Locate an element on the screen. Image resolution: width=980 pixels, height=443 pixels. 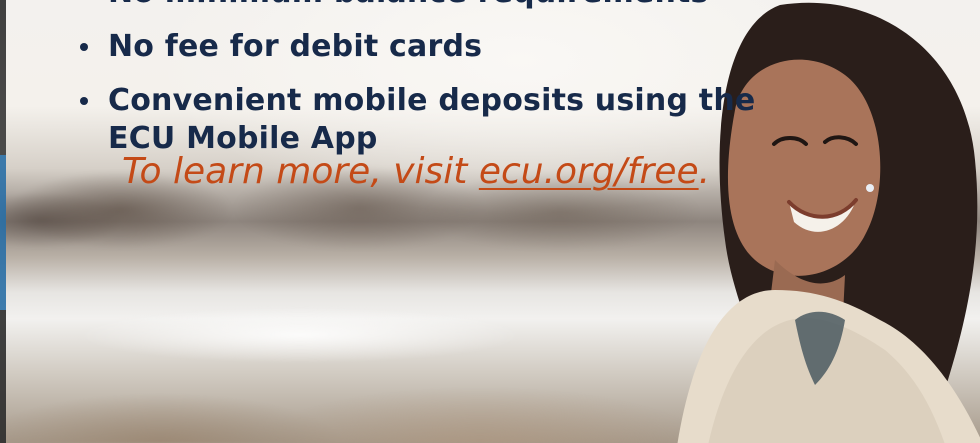
benefit-item: No minimum balance requirements is located at coordinates (420, 6).